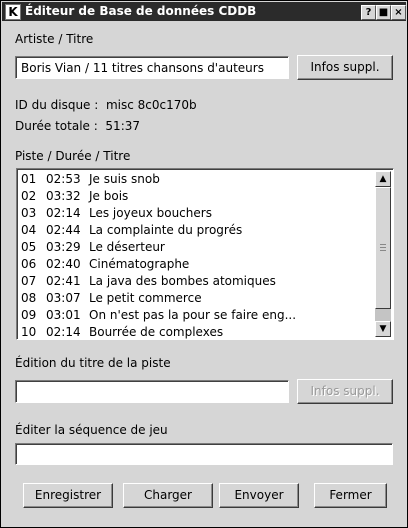 Image resolution: width=408 pixels, height=528 pixels. I want to click on play-sequence-label: Éditer la séquence de jeu, so click(91, 430).